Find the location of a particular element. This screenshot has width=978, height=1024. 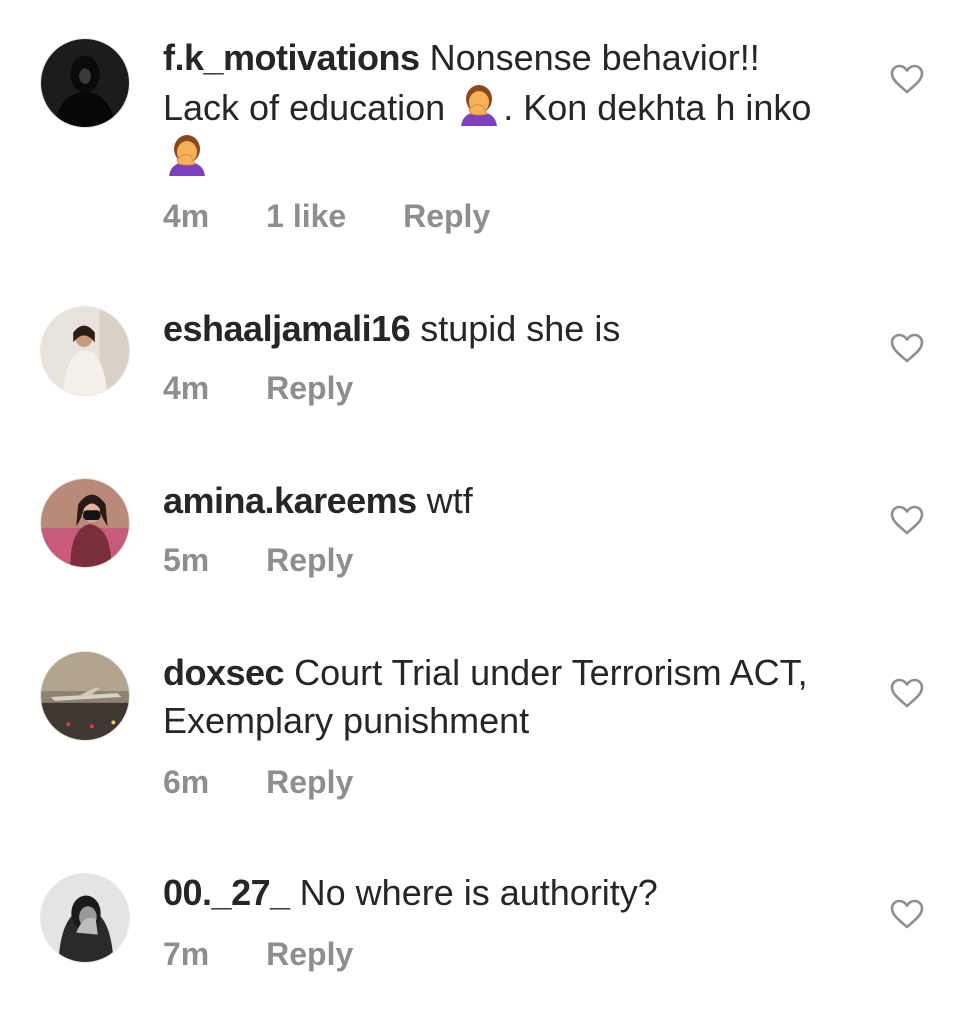

comment-username: f.k_motivations is located at coordinates (291, 57).